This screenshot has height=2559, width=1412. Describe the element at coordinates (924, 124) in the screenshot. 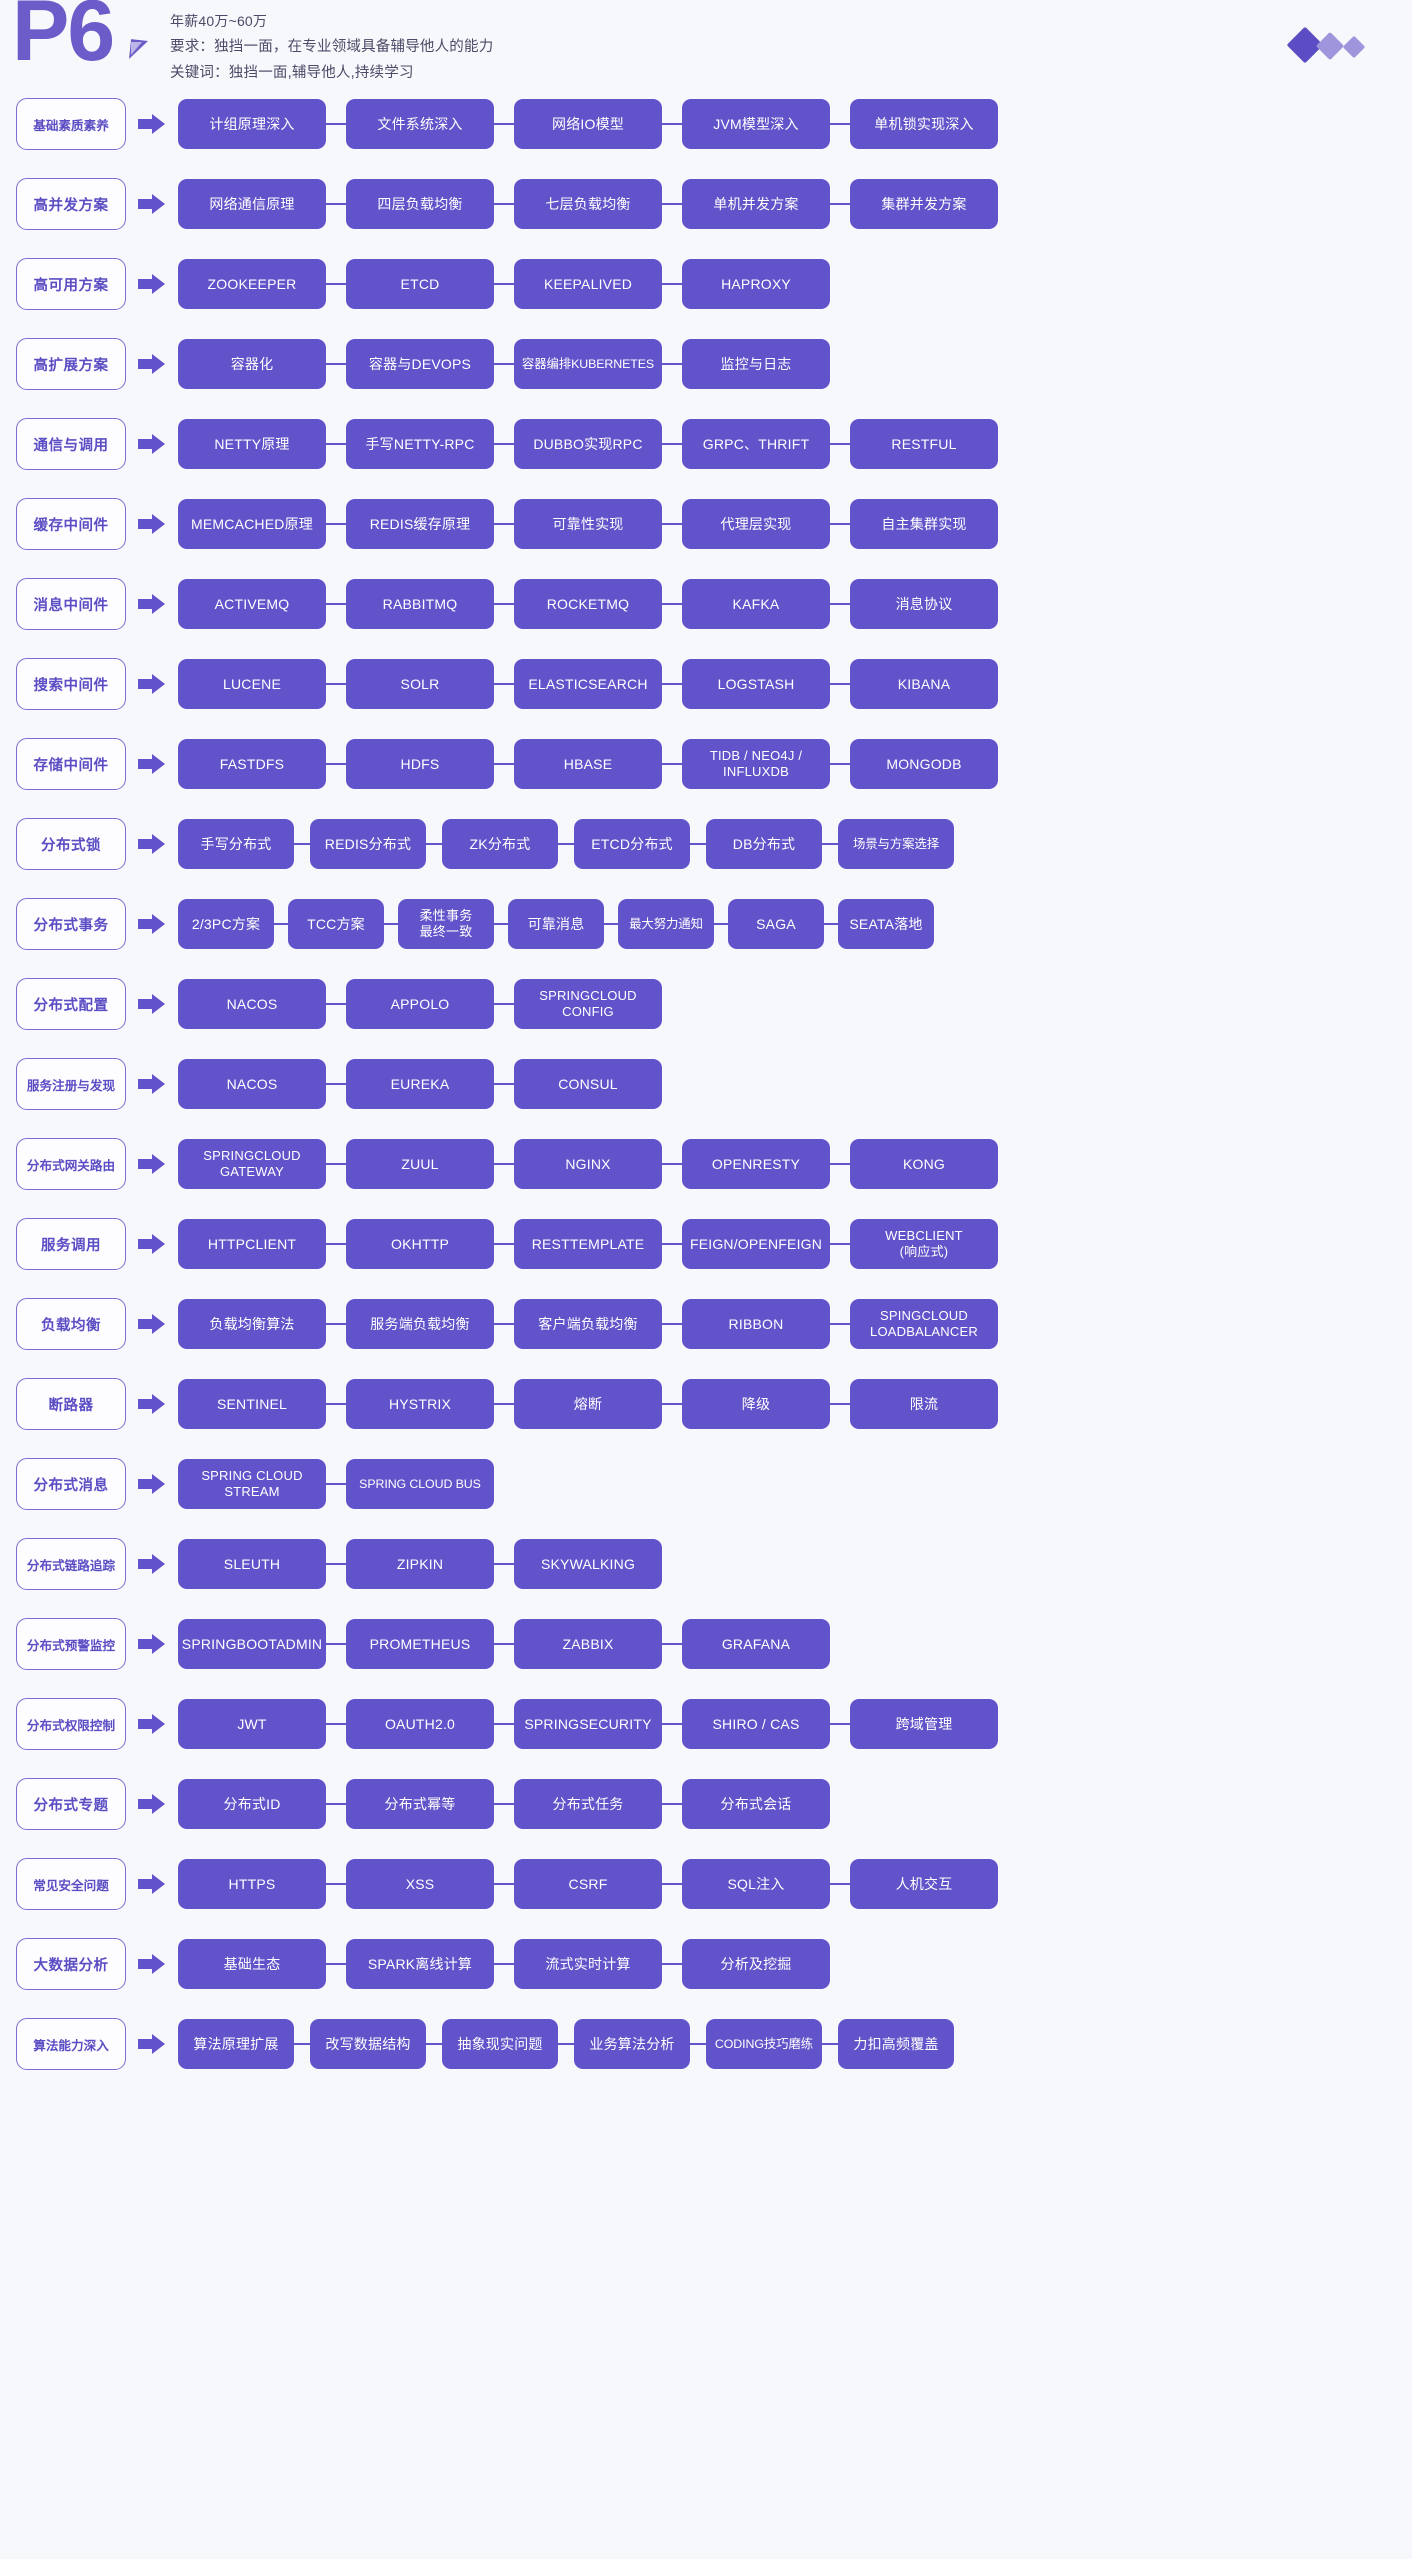

I see `skill-node: 单机锁实现深入` at that location.